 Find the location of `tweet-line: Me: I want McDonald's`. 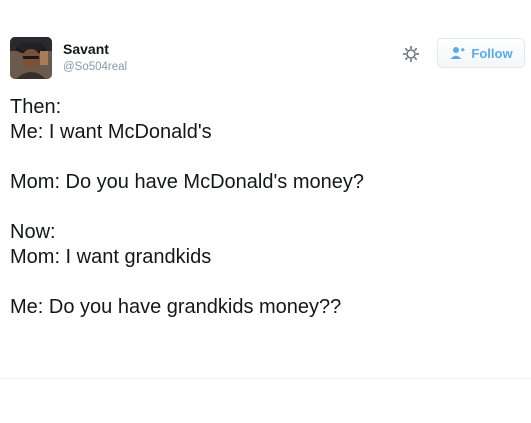

tweet-line: Me: I want McDonald's is located at coordinates (111, 132).